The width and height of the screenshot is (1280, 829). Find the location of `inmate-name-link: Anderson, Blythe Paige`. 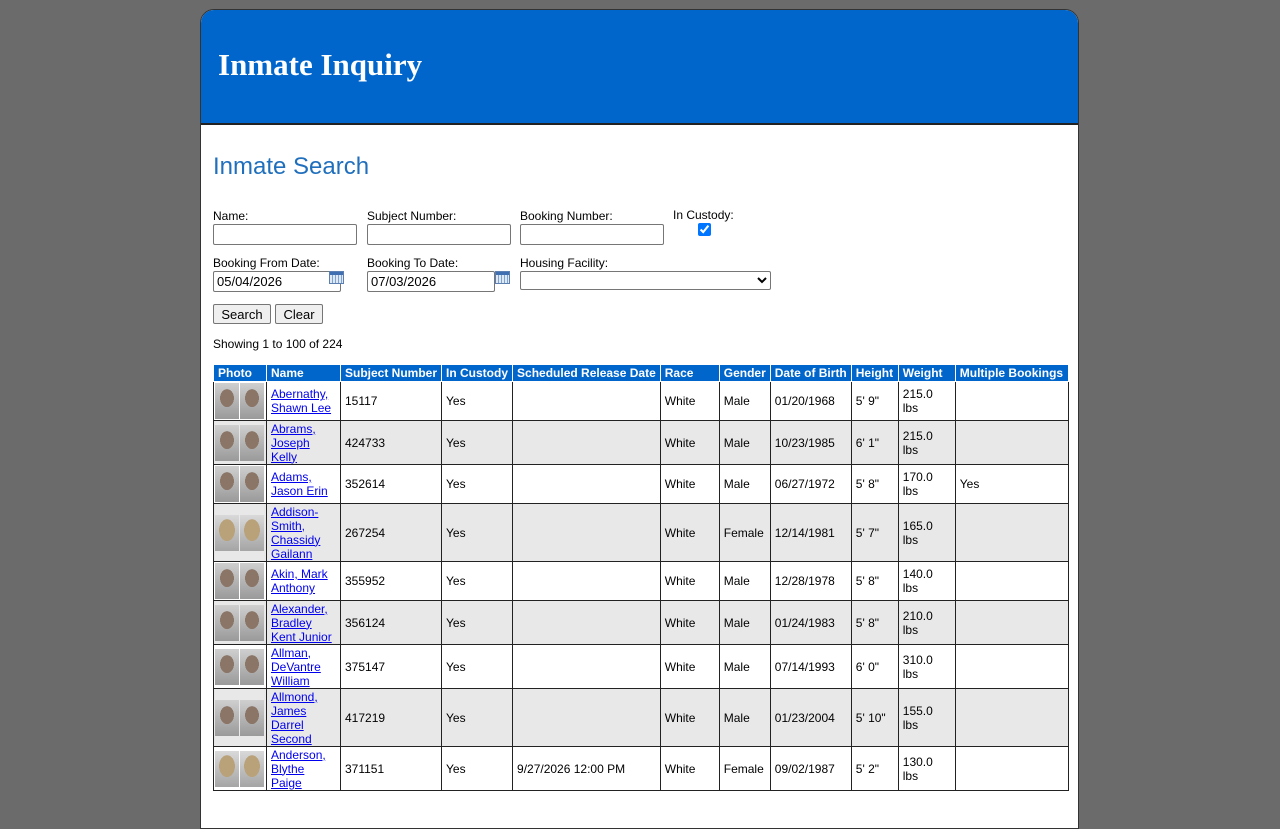

inmate-name-link: Anderson, Blythe Paige is located at coordinates (298, 769).